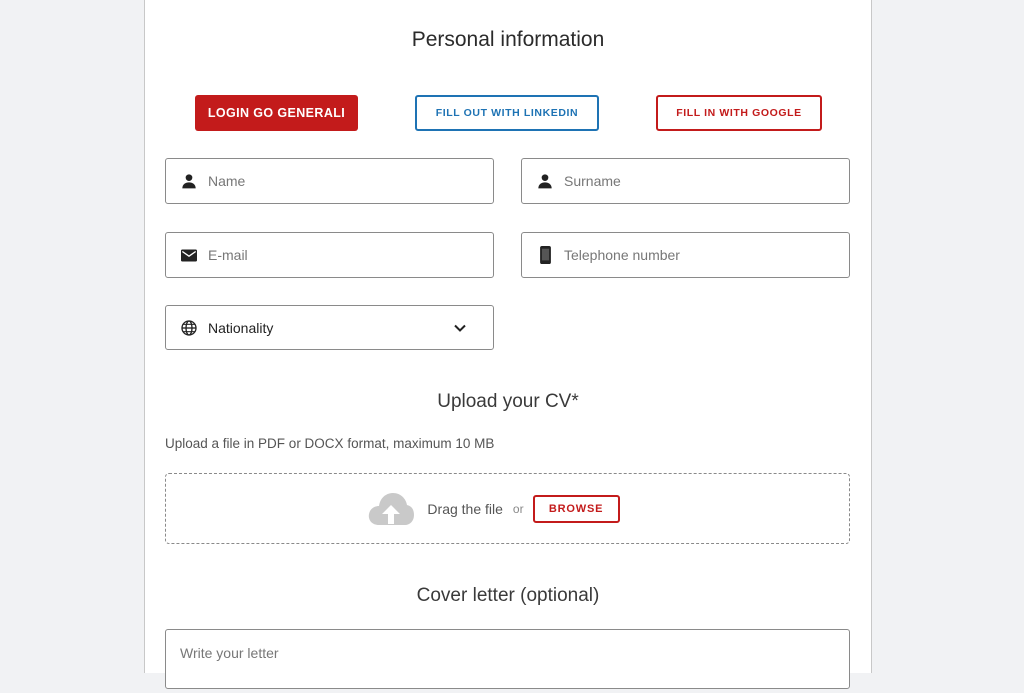 Image resolution: width=1024 pixels, height=693 pixels. I want to click on cv-dropzone: Drag the file or BROWSE, so click(507, 508).